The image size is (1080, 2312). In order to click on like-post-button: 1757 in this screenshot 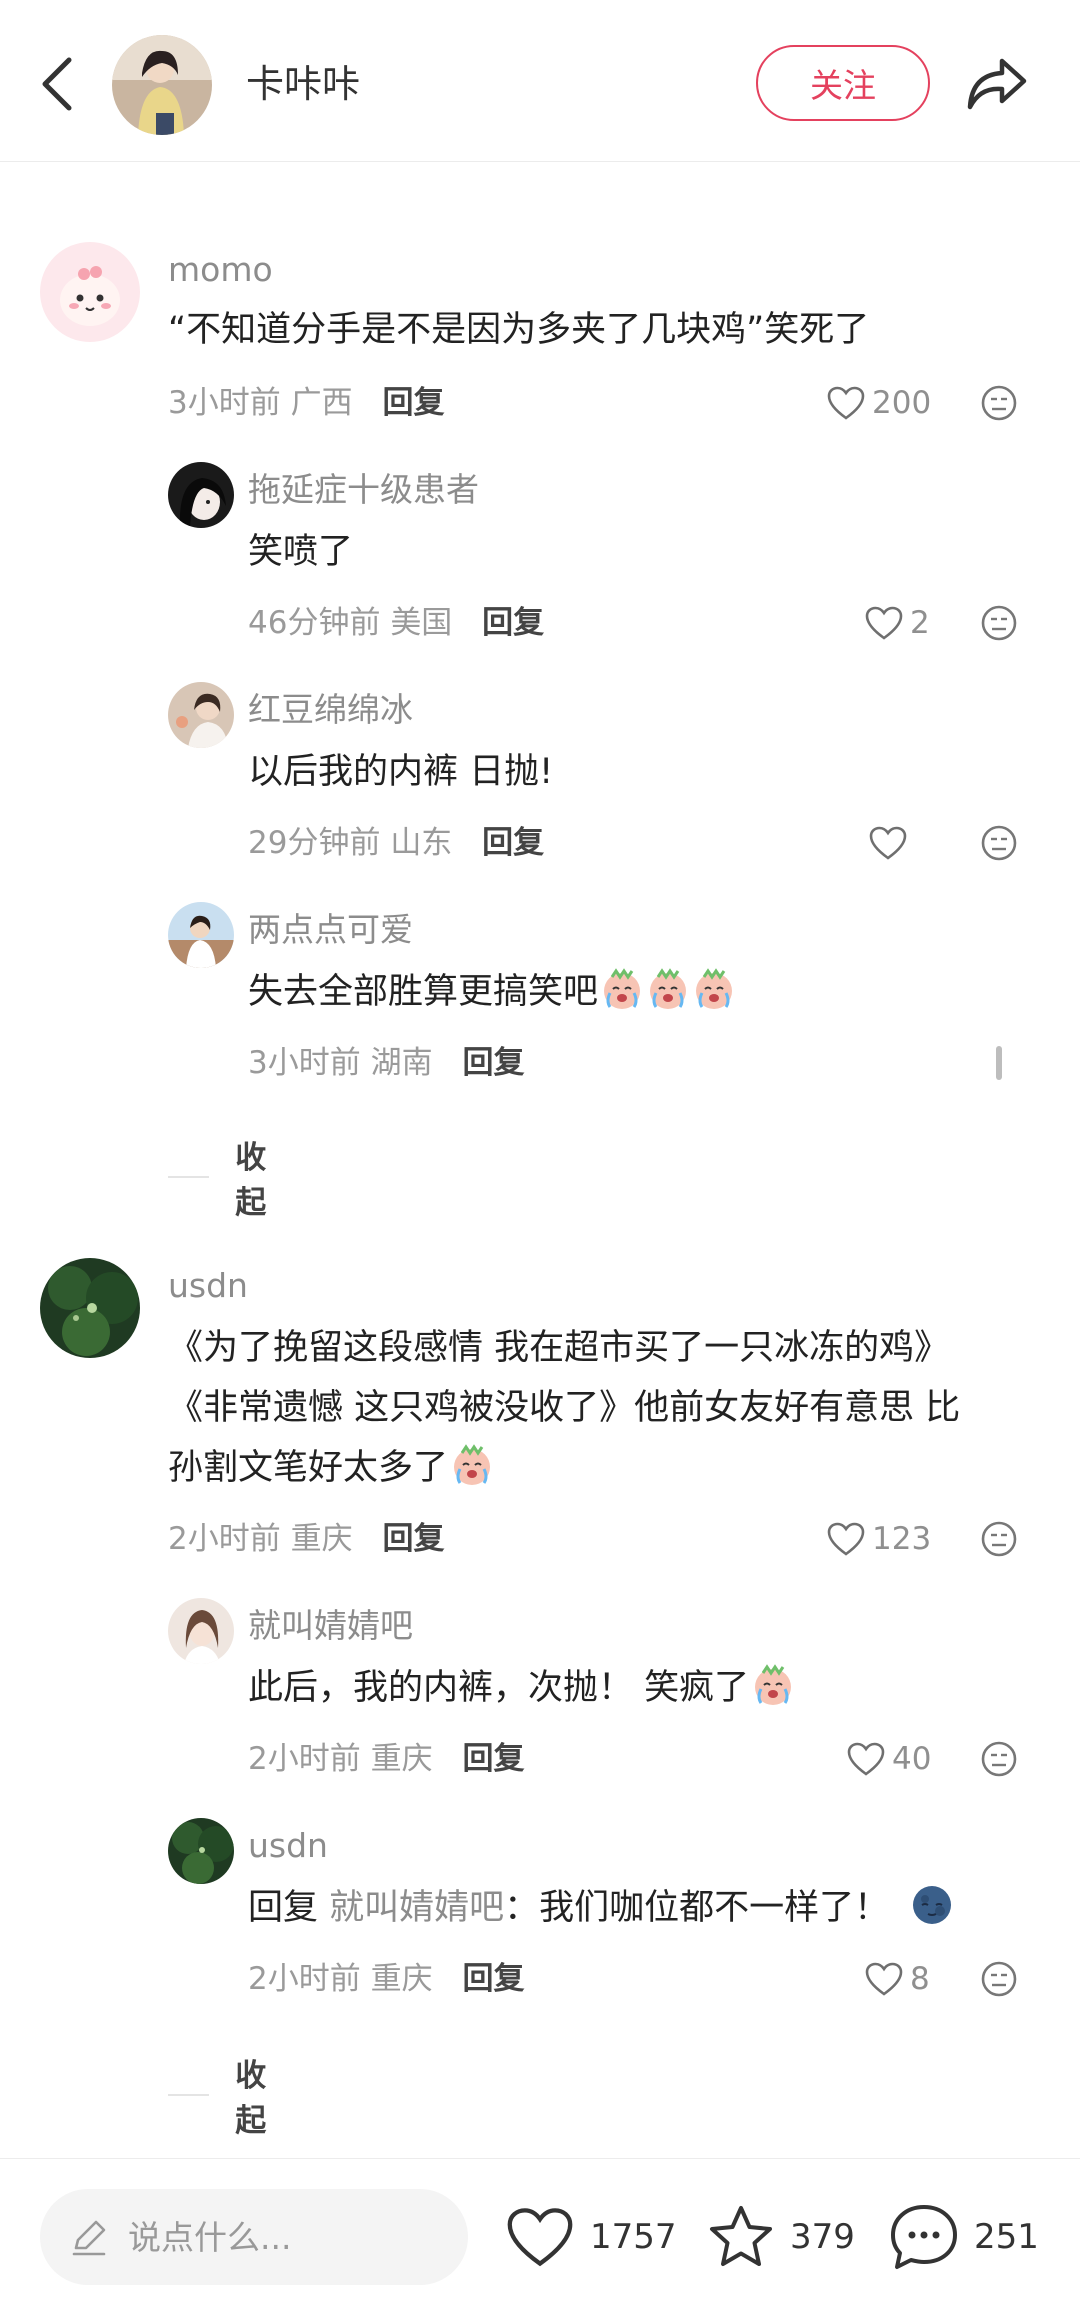, I will do `click(590, 2237)`.